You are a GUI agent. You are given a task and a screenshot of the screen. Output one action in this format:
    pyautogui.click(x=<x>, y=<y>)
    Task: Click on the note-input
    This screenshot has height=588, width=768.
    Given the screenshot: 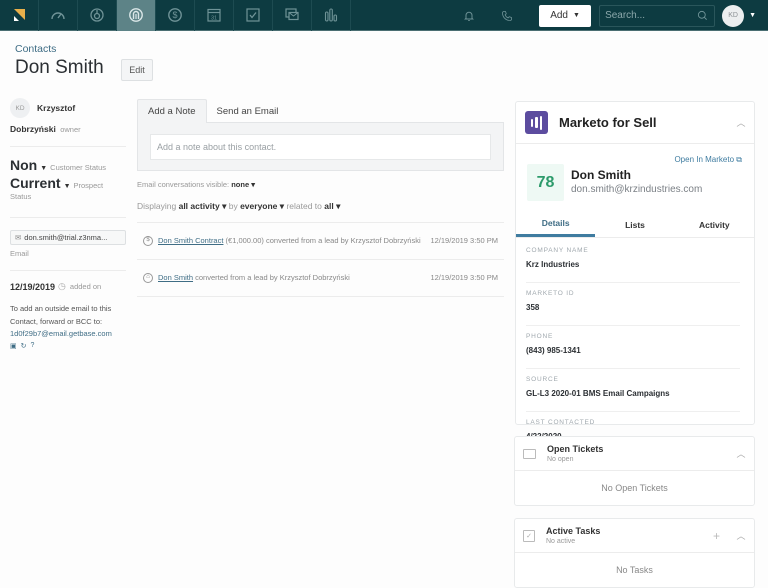 What is the action you would take?
    pyautogui.click(x=320, y=147)
    